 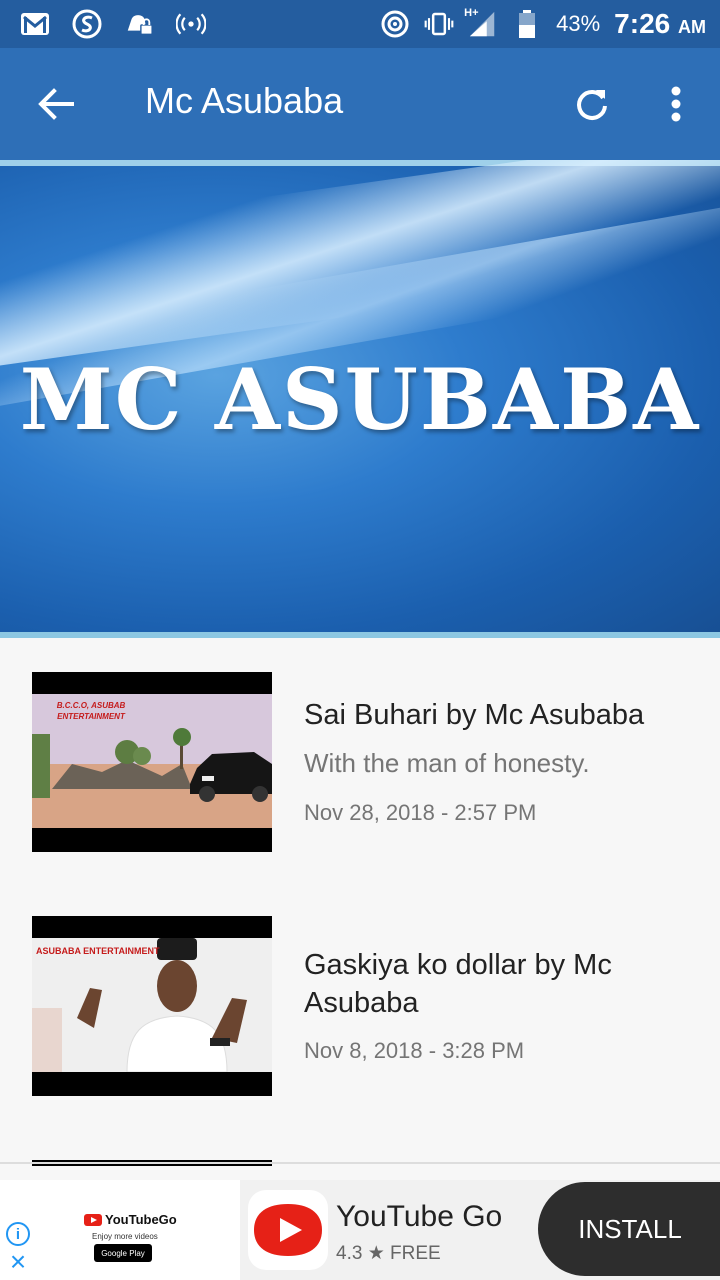 What do you see at coordinates (98, 951) in the screenshot?
I see `thumbnail-caption: ASUBABA ENTERTAINMENT` at bounding box center [98, 951].